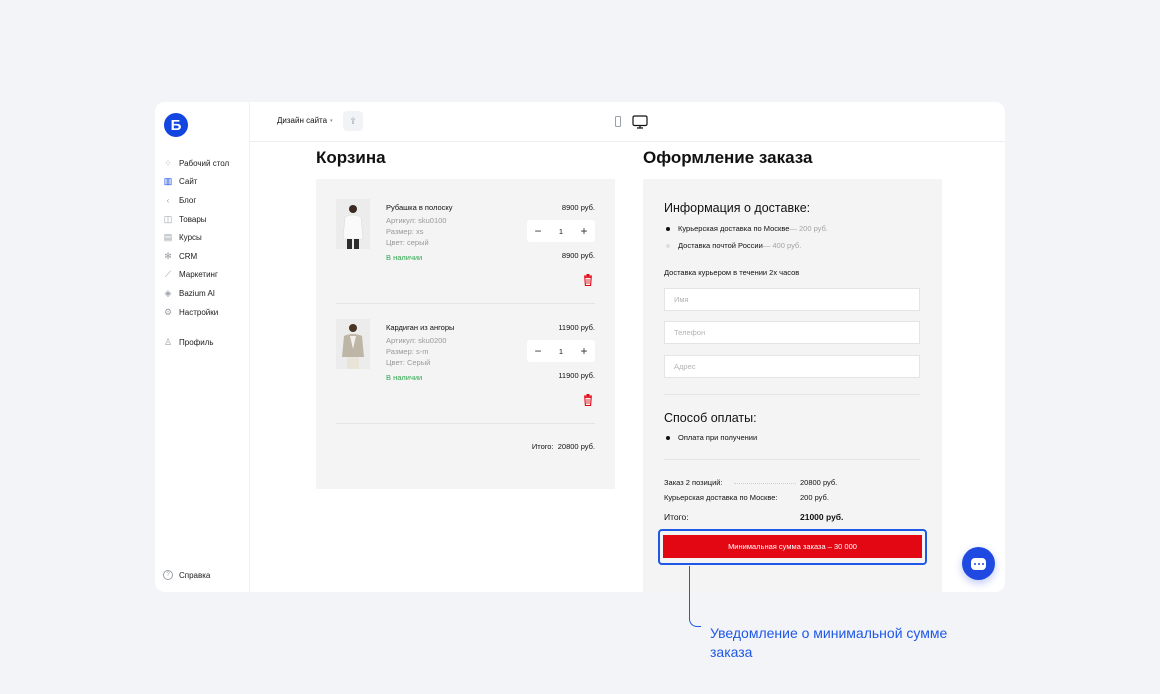 The width and height of the screenshot is (1160, 694). Describe the element at coordinates (416, 340) in the screenshot. I see `product-article: Артикул: sku0200` at that location.